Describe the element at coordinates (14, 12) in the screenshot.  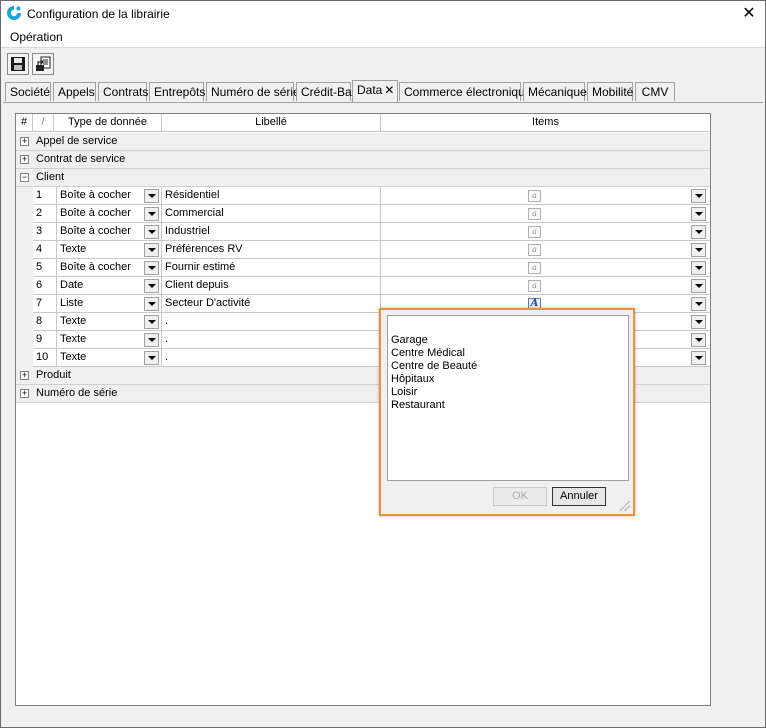
I see `app-logo-icon` at that location.